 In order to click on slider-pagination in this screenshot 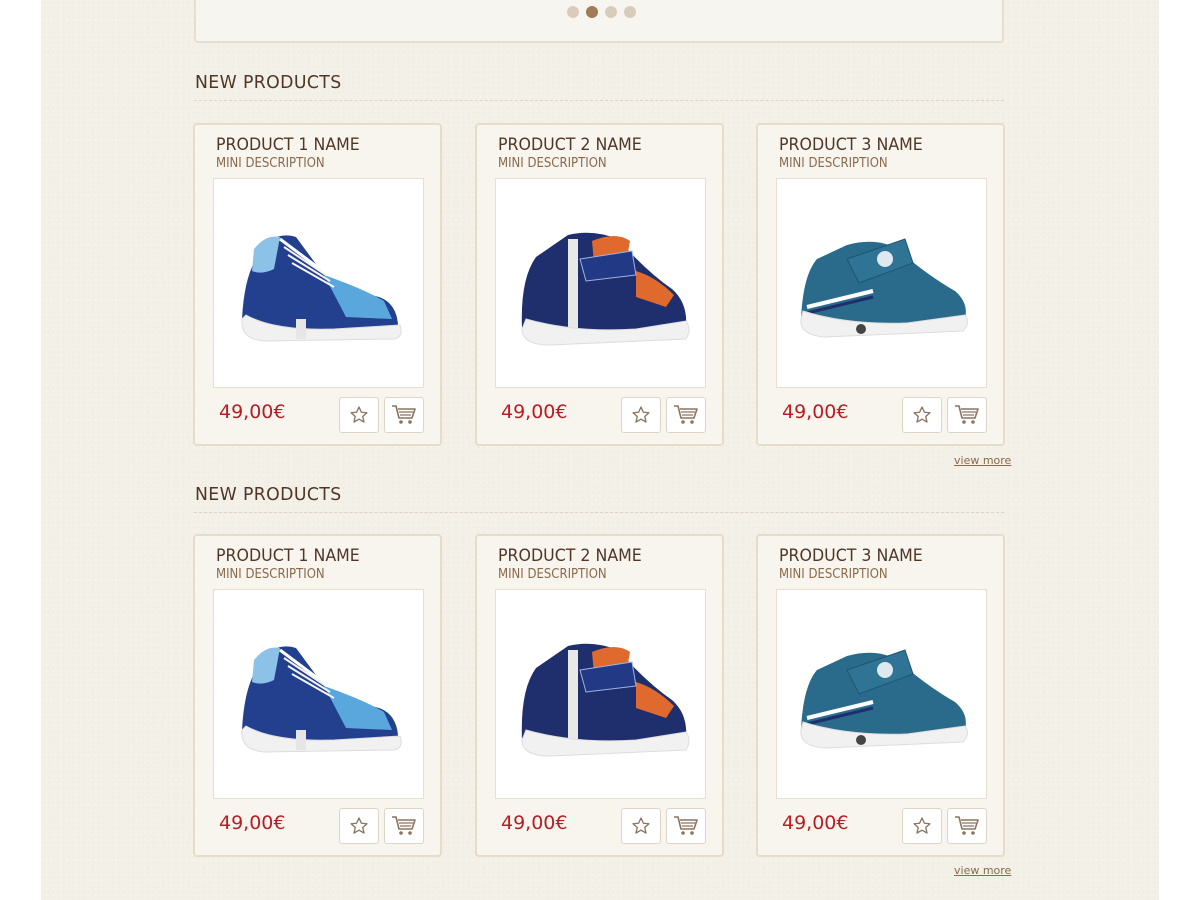, I will do `click(601, 12)`.